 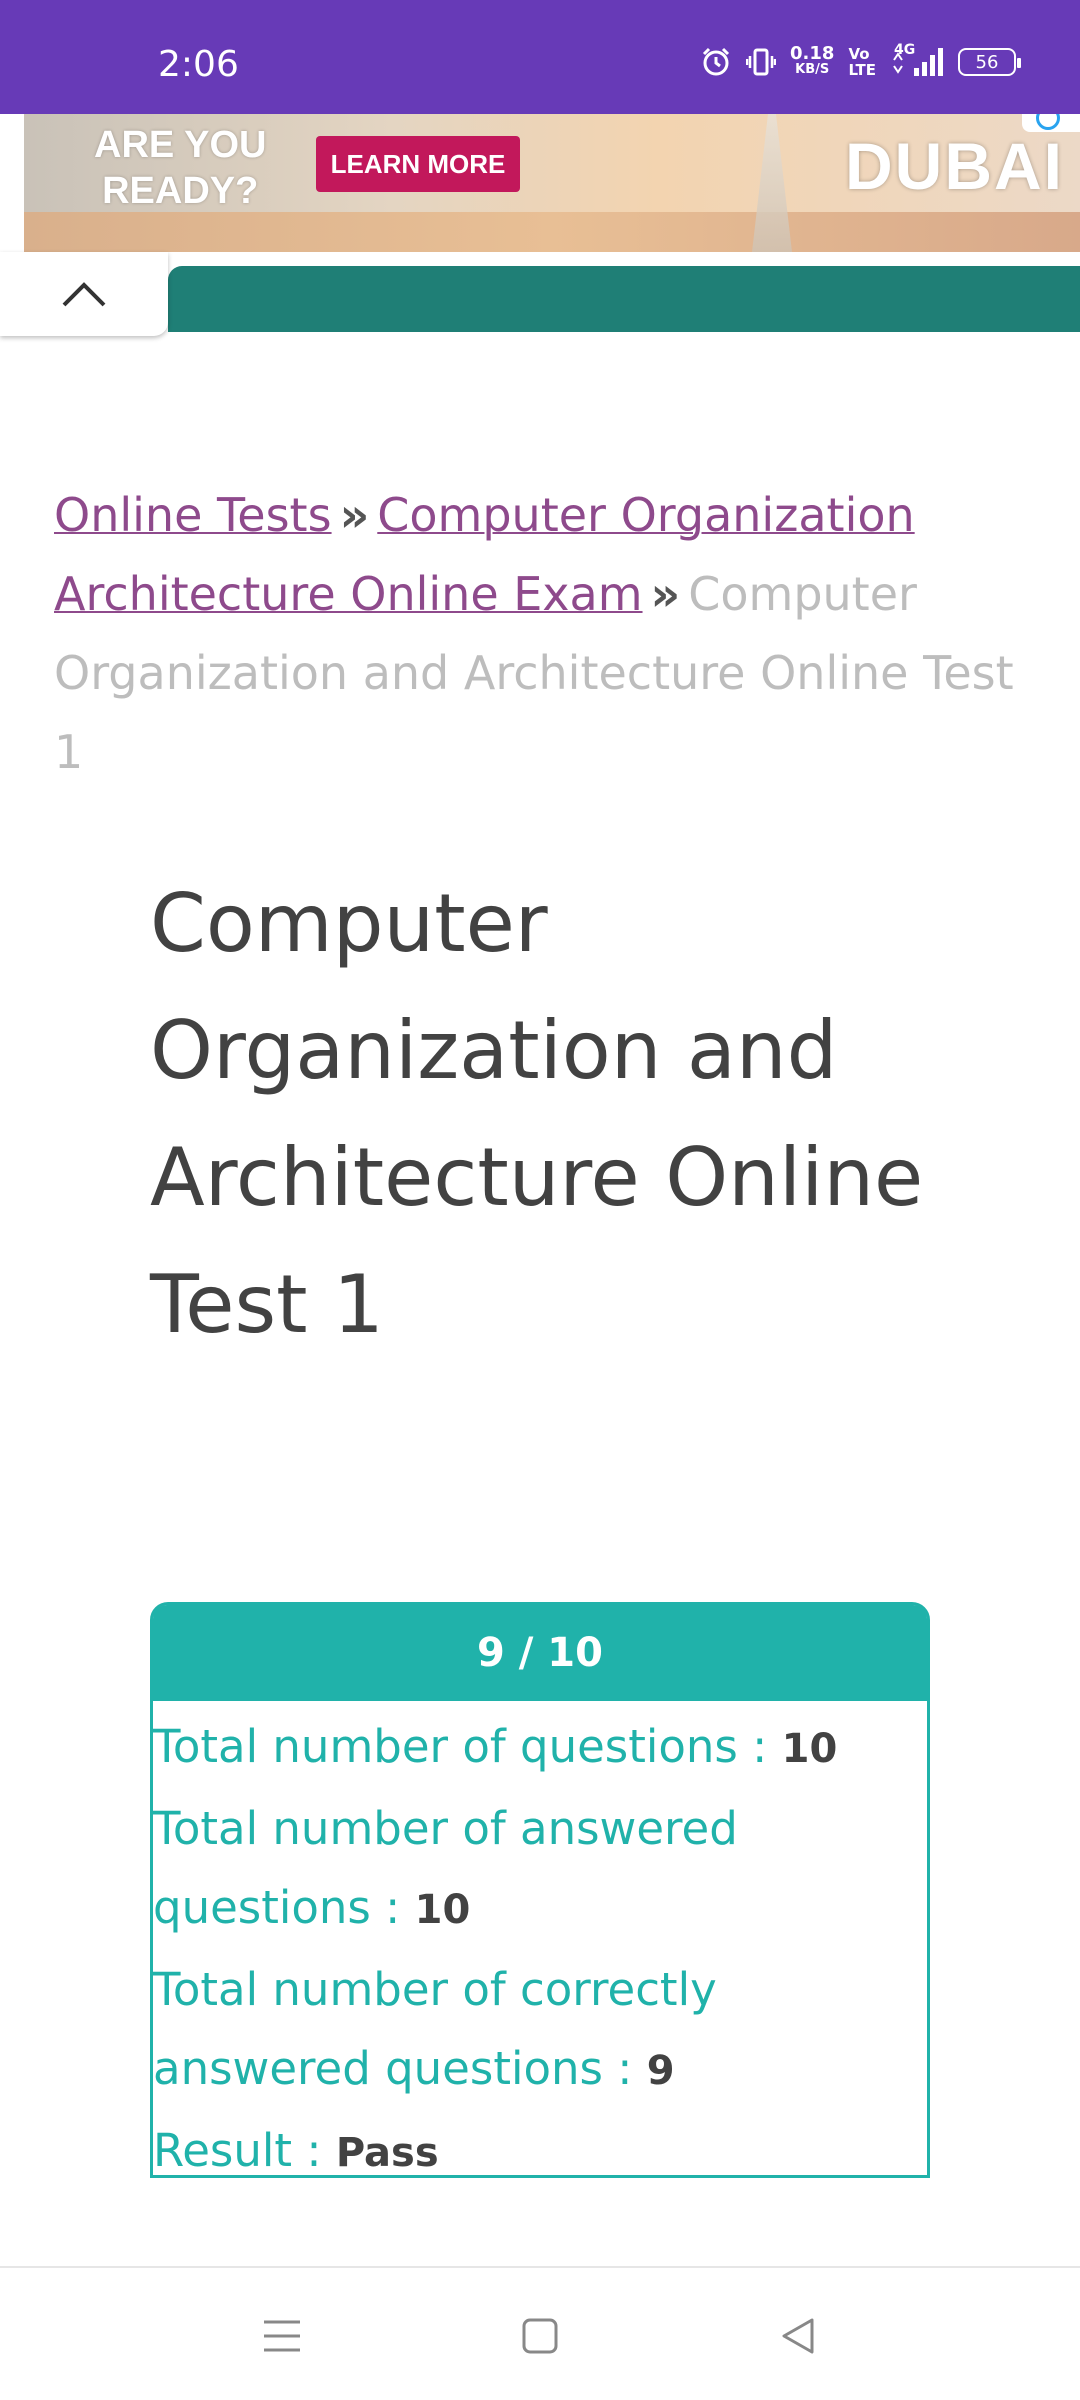 What do you see at coordinates (954, 166) in the screenshot?
I see `ad-brand-logo: DUBAI` at bounding box center [954, 166].